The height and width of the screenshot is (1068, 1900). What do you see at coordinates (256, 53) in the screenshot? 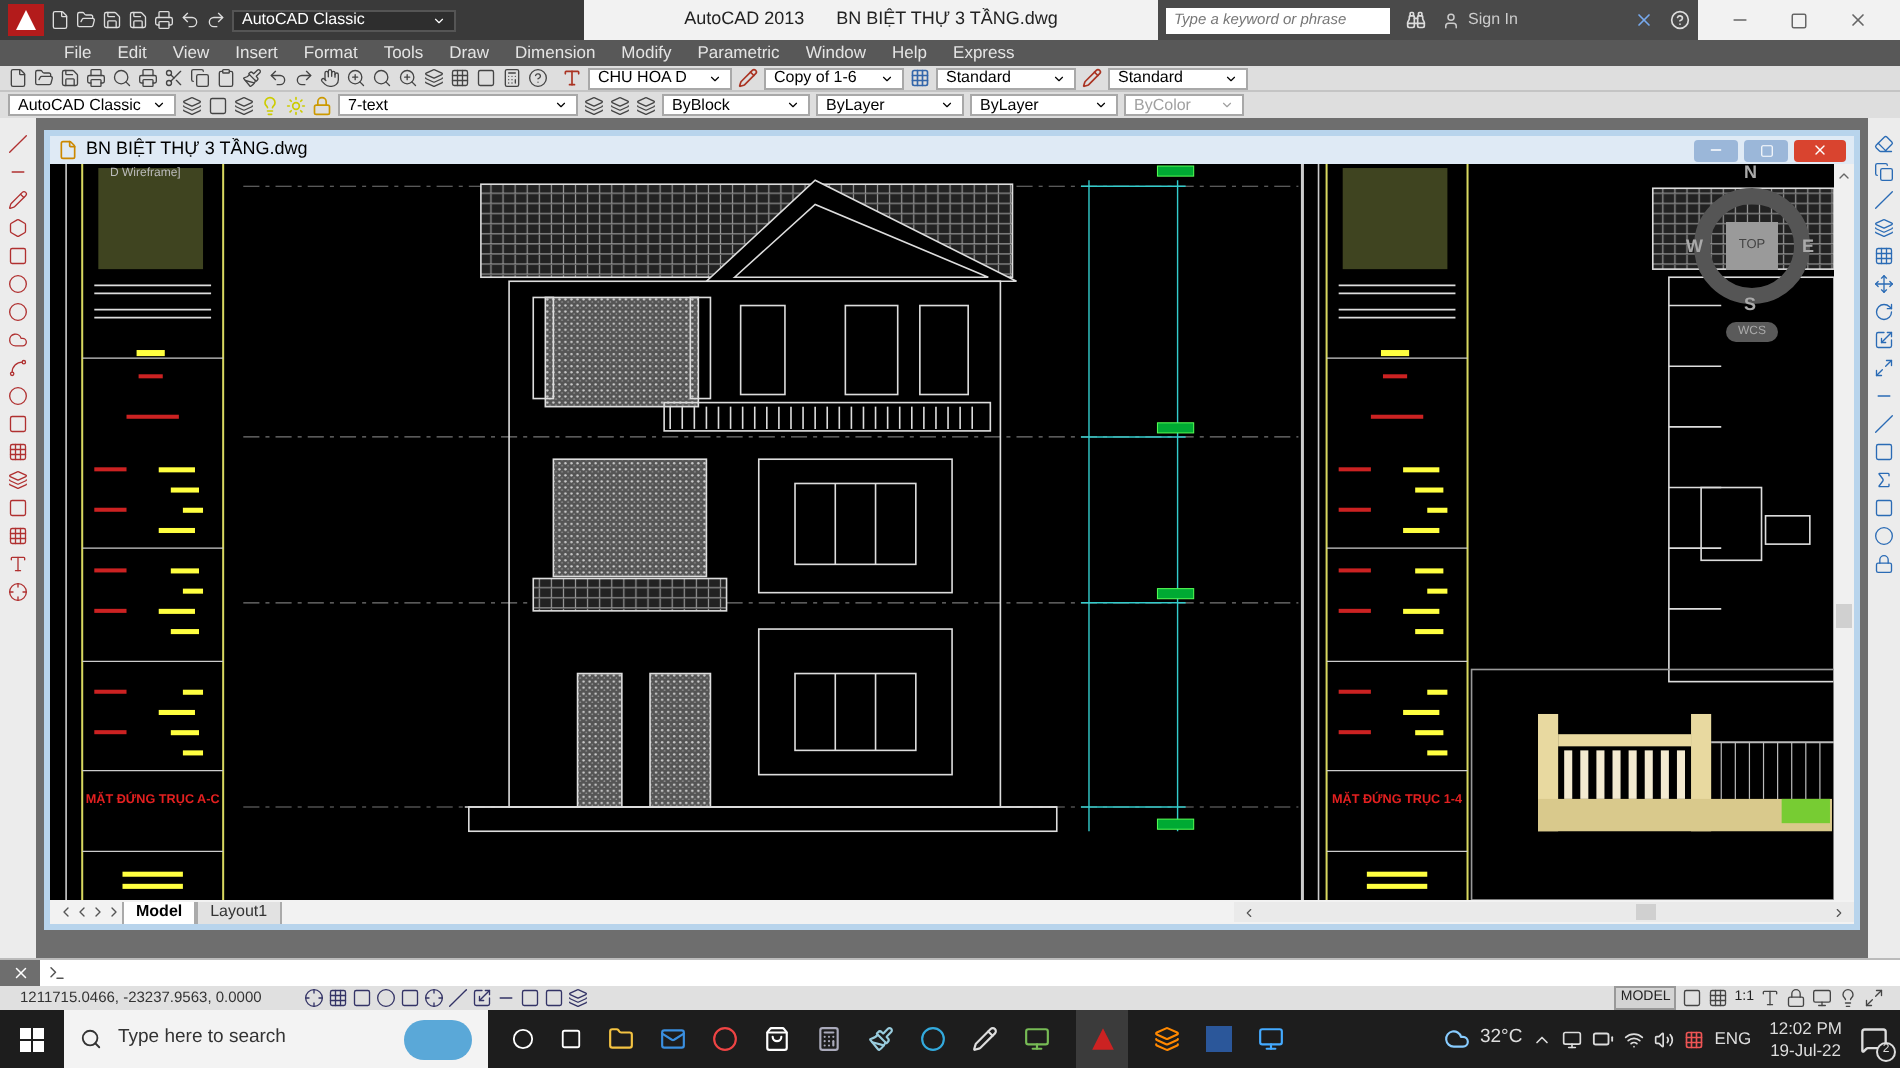
I see `menu-item: Insert` at bounding box center [256, 53].